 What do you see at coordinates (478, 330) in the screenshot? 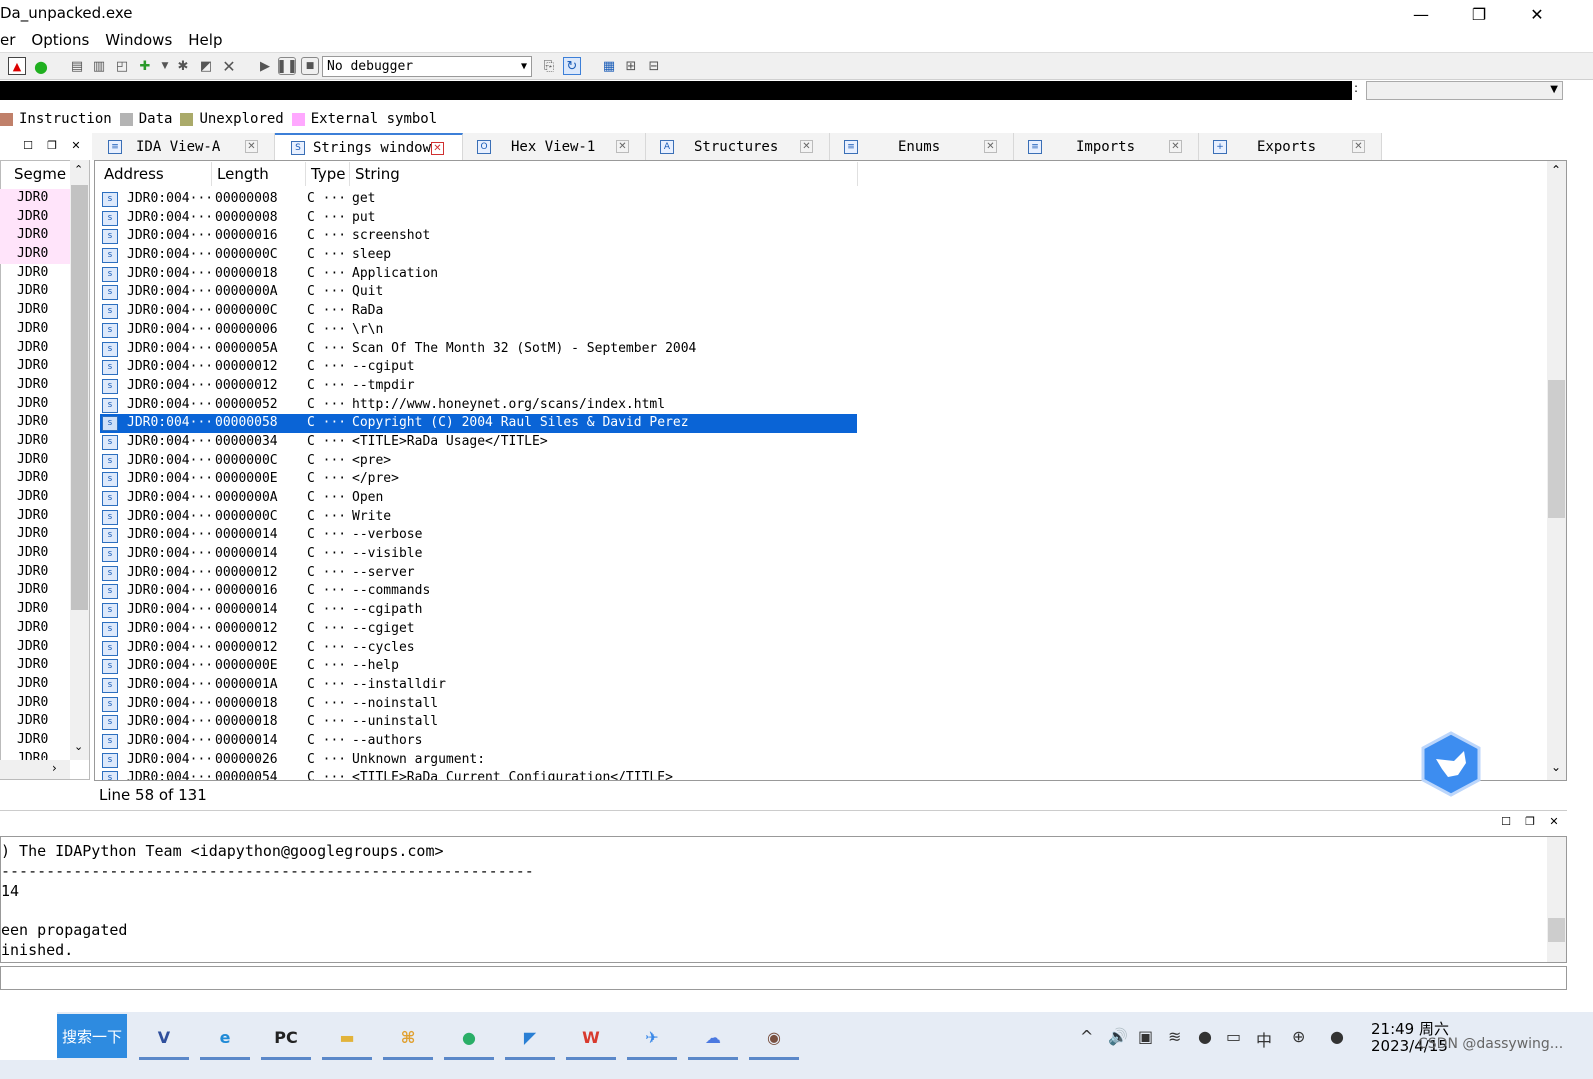
I see `string-row: s JDR0:004··· 00000006 C ··· \r\n` at bounding box center [478, 330].